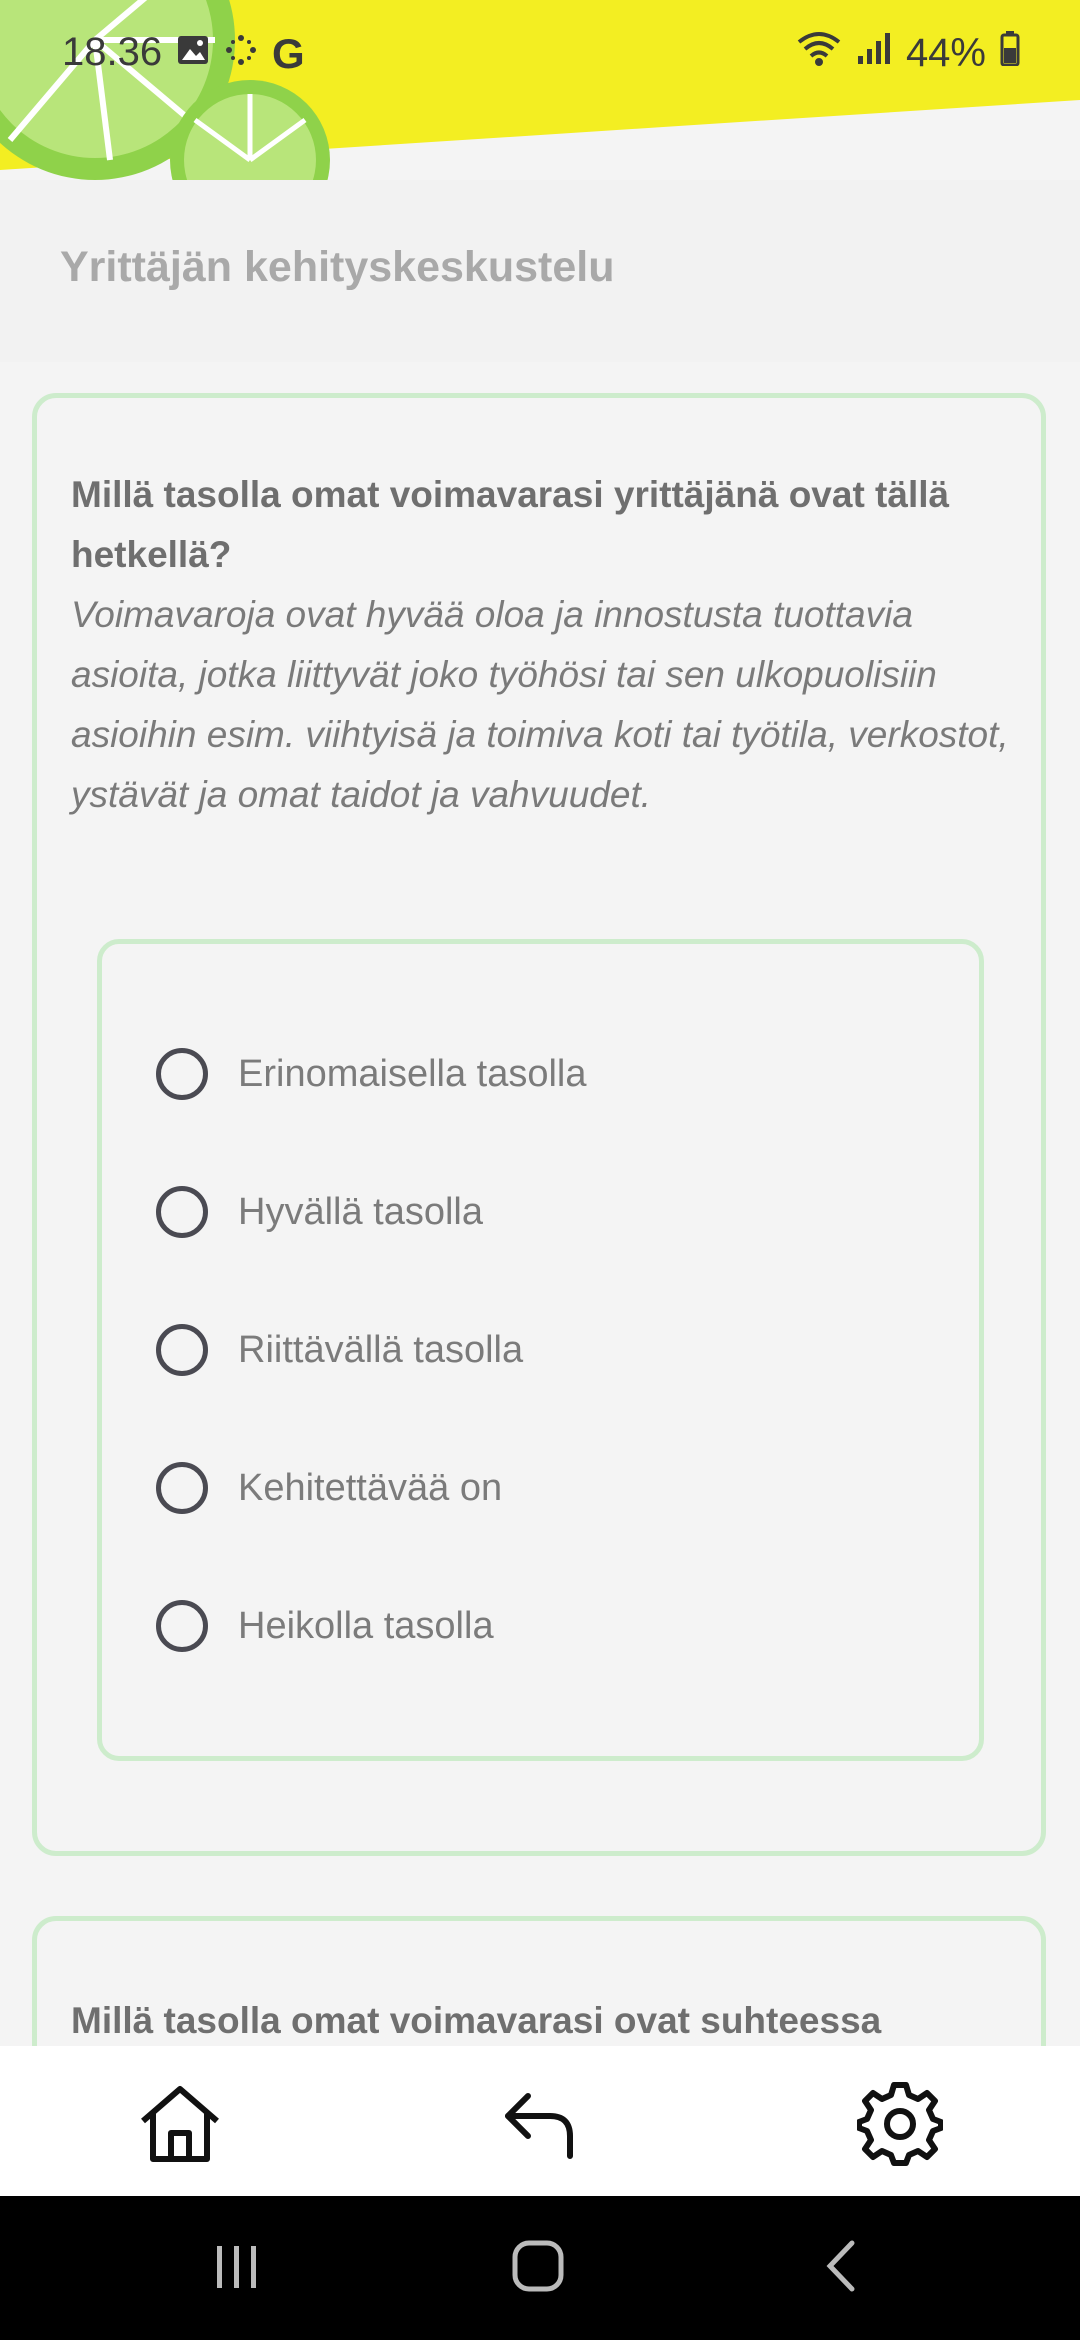 The height and width of the screenshot is (2340, 1080). Describe the element at coordinates (241, 54) in the screenshot. I see `sparkle-icon` at that location.